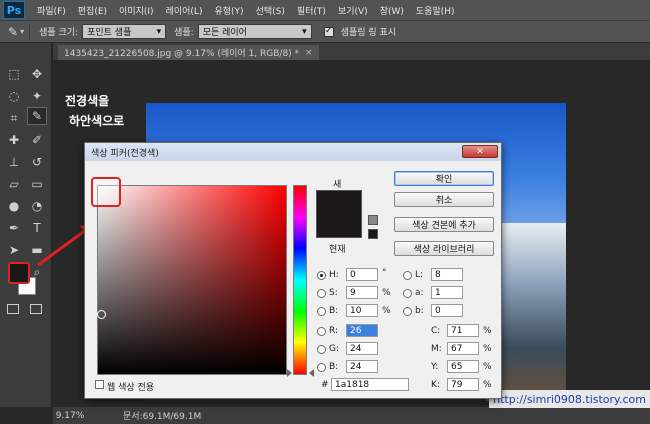 The width and height of the screenshot is (650, 424). What do you see at coordinates (362, 274) in the screenshot?
I see `h-input: 0` at bounding box center [362, 274].